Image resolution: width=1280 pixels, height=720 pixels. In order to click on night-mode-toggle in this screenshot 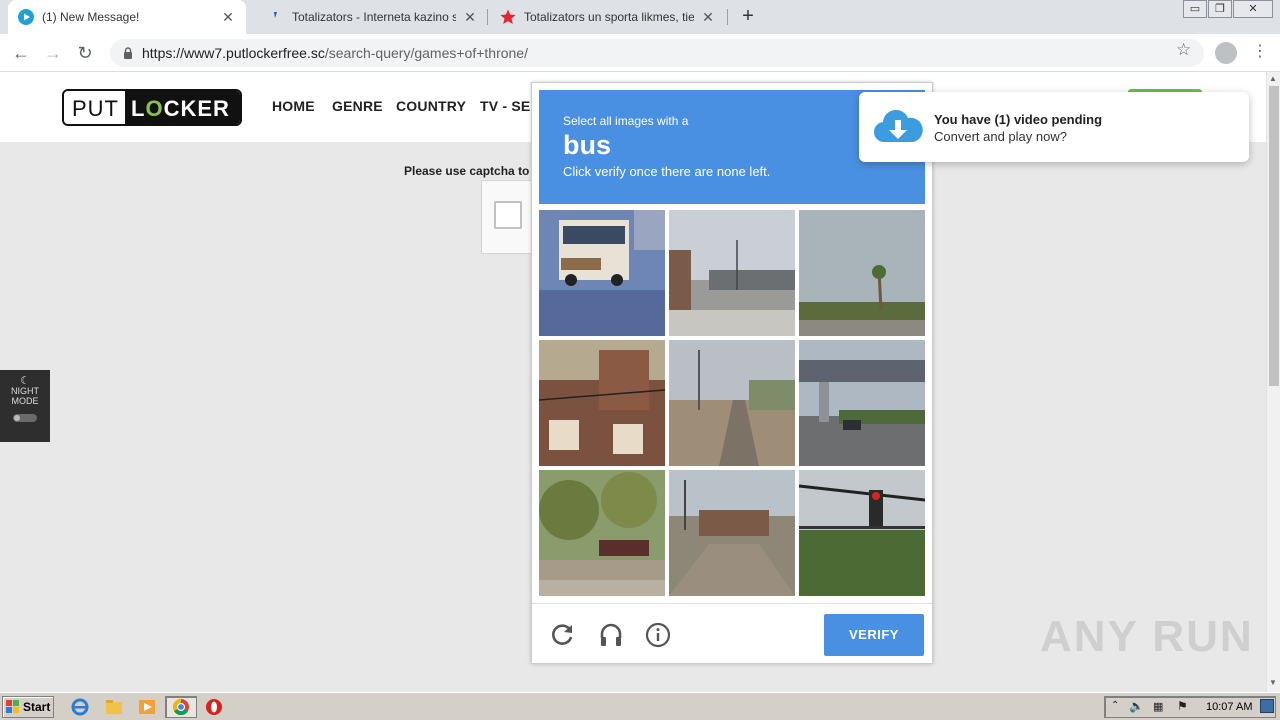, I will do `click(25, 418)`.